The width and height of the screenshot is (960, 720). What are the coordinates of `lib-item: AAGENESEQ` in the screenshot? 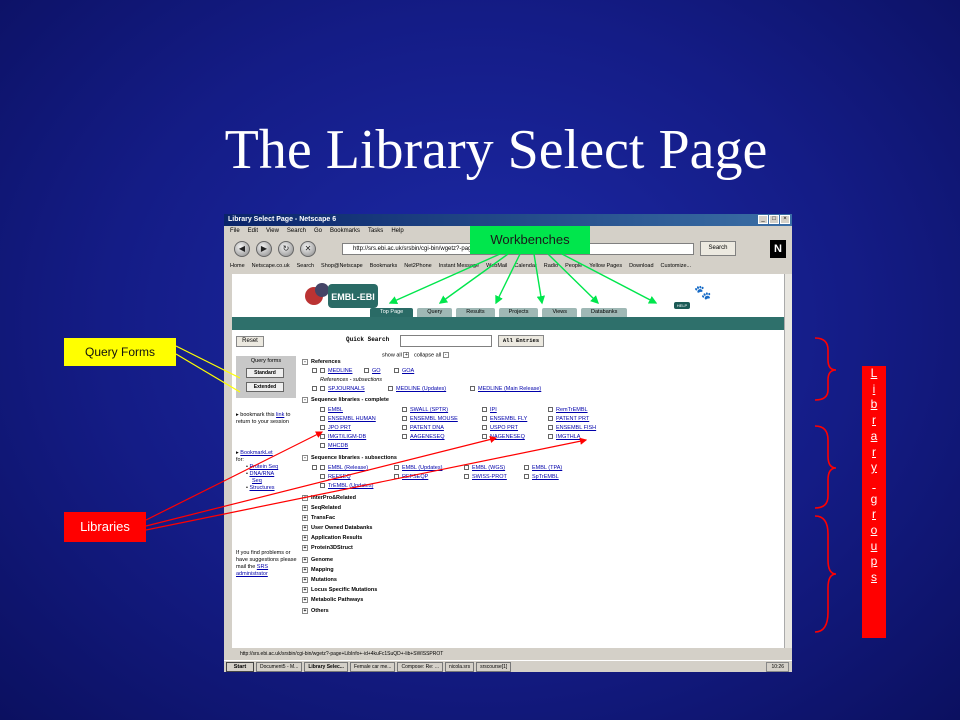 It's located at (423, 437).